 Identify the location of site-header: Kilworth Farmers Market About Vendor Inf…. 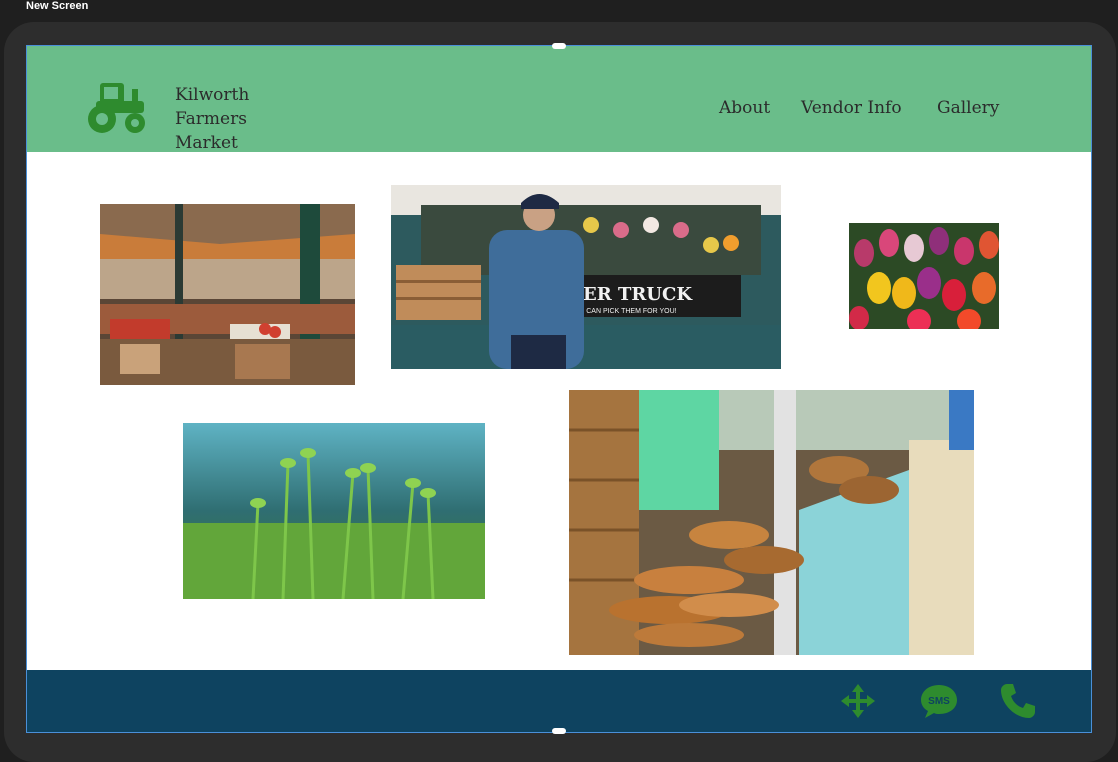
(559, 100).